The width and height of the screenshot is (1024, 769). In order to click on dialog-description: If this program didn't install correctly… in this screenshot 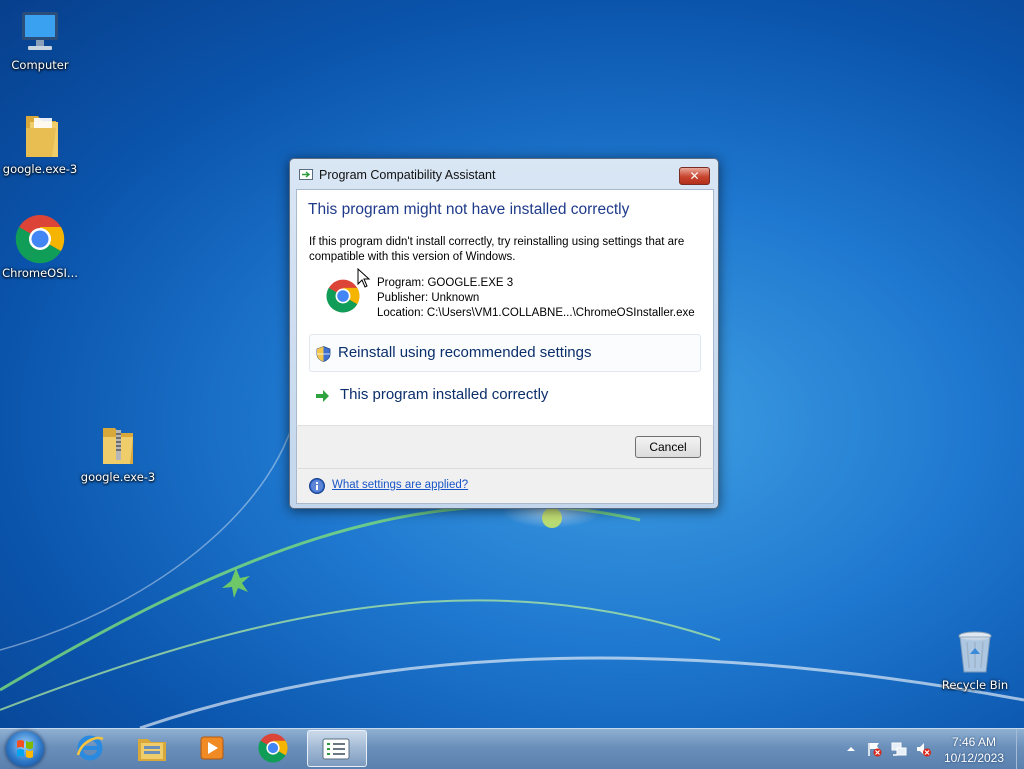, I will do `click(497, 249)`.